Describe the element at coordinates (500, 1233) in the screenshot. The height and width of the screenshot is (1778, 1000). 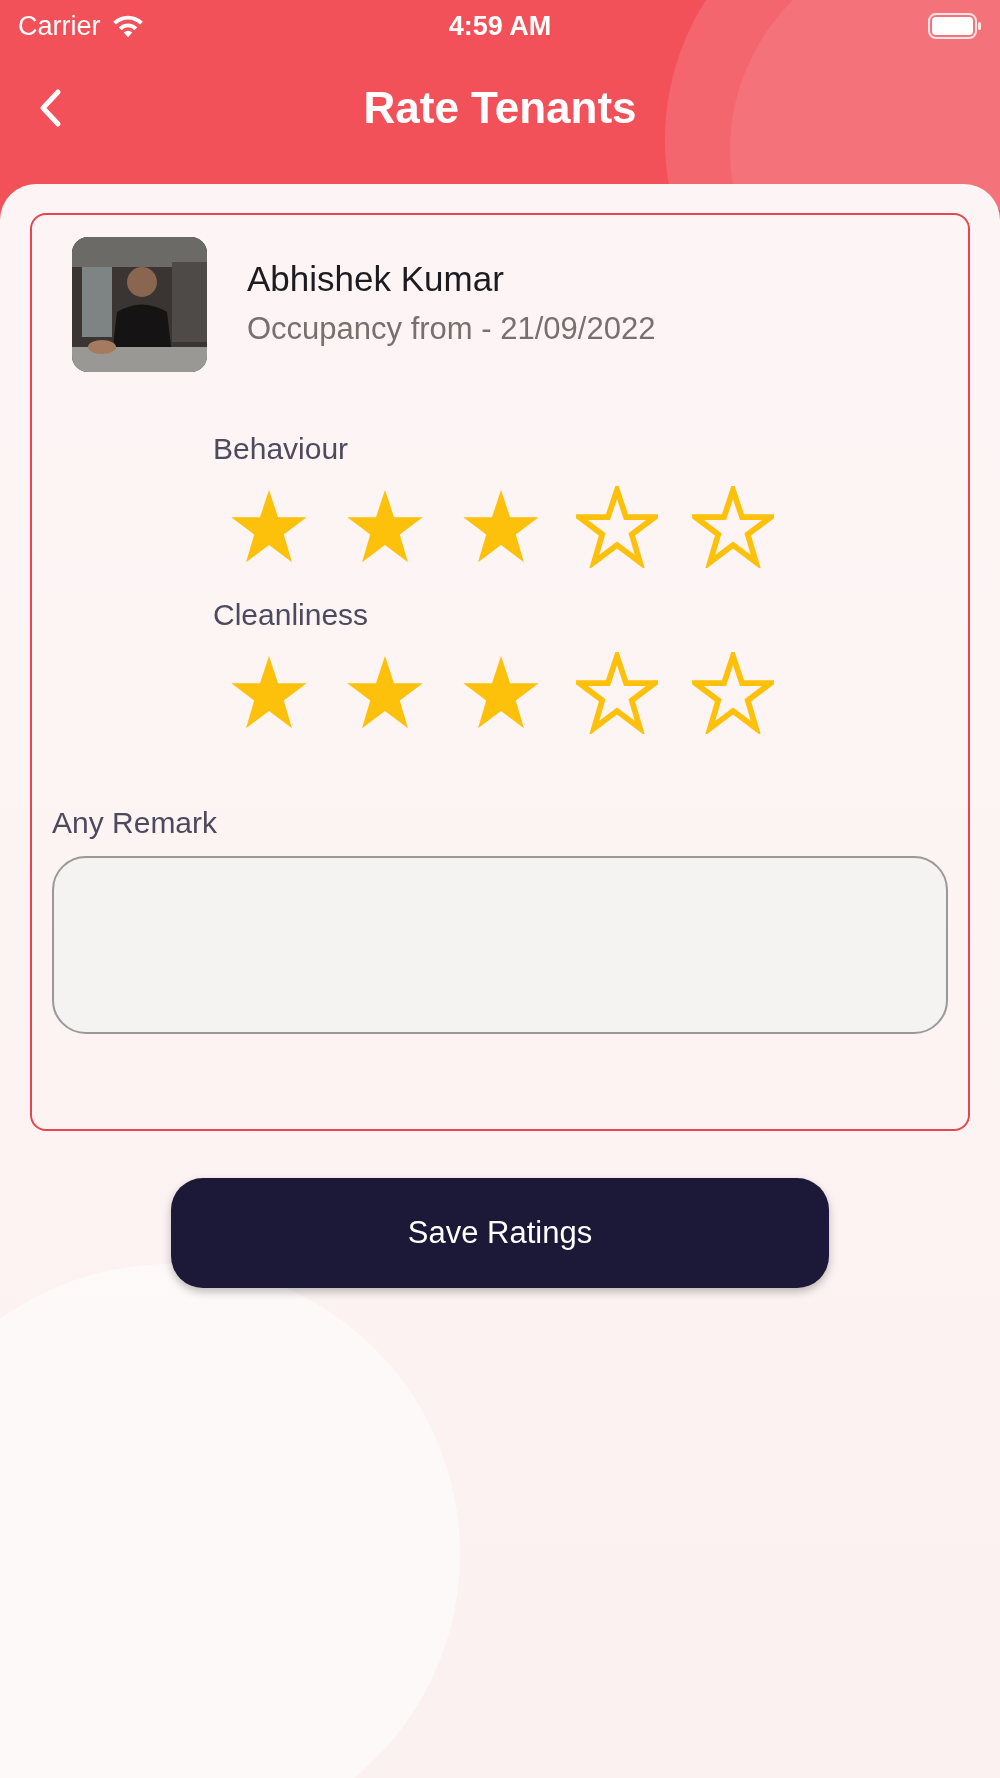
I see `save-ratings-button: Save Ratings` at that location.